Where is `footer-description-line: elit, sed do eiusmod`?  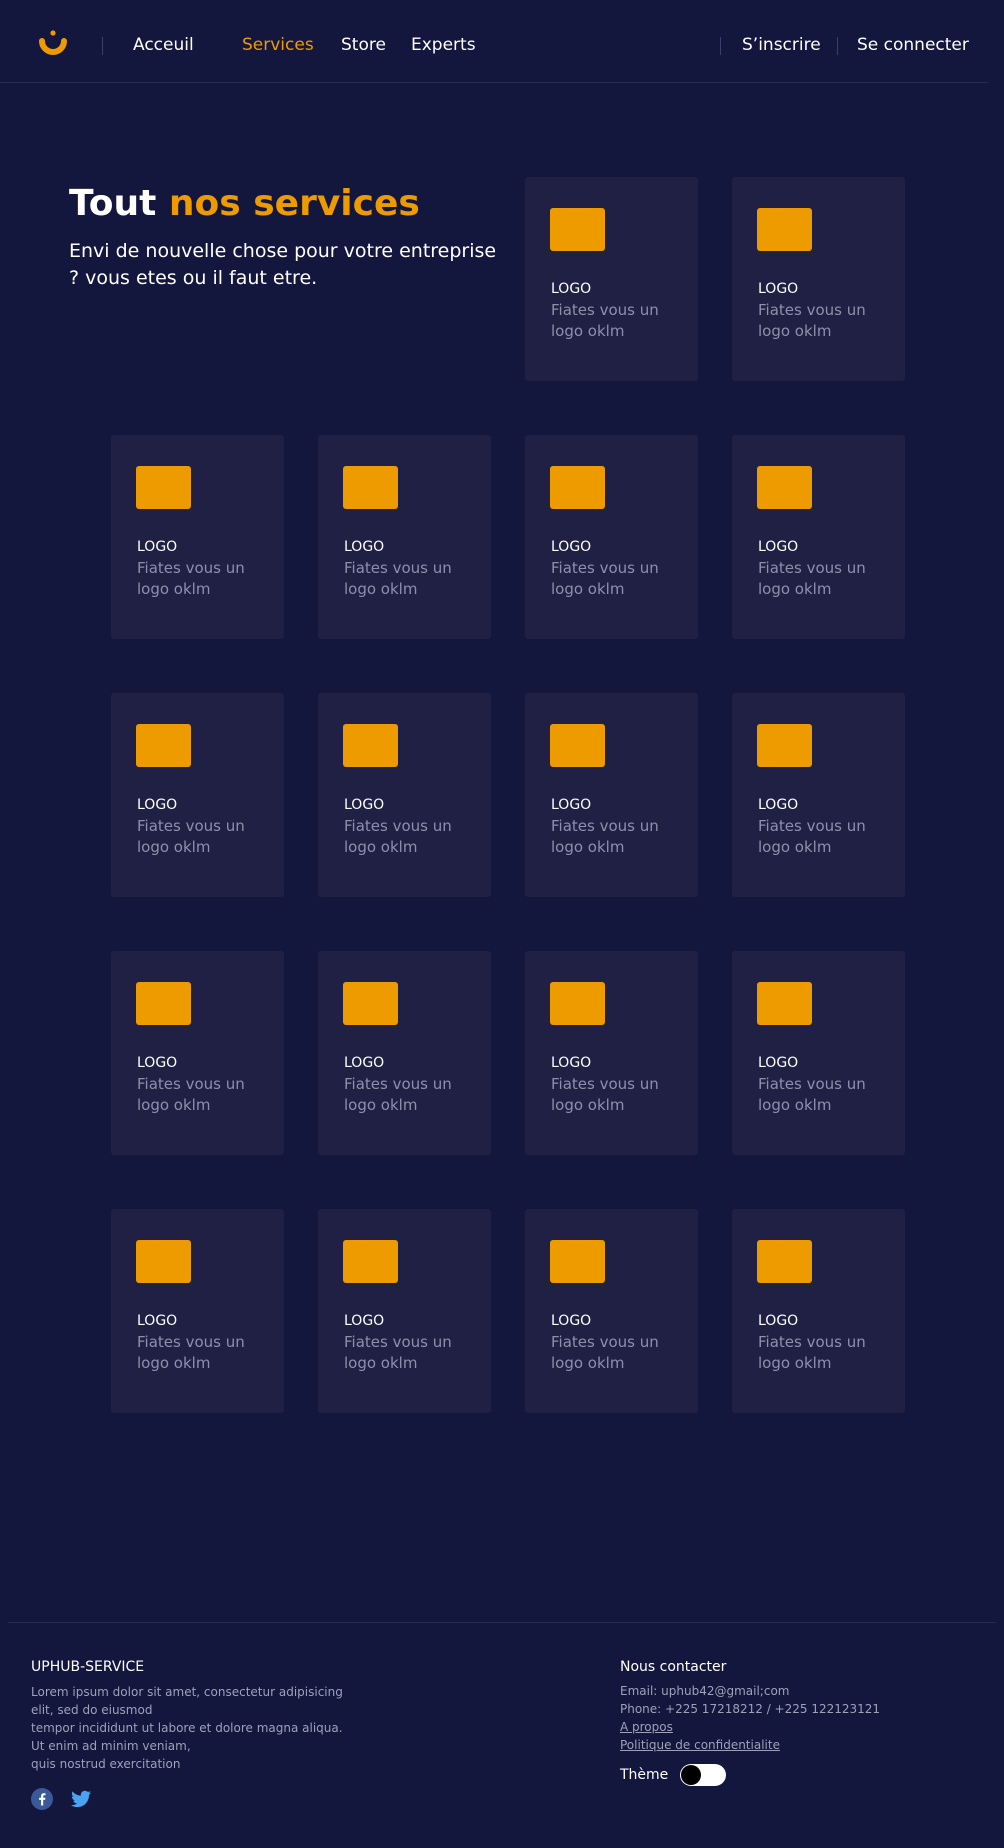
footer-description-line: elit, sed do eiusmod is located at coordinates (92, 1710).